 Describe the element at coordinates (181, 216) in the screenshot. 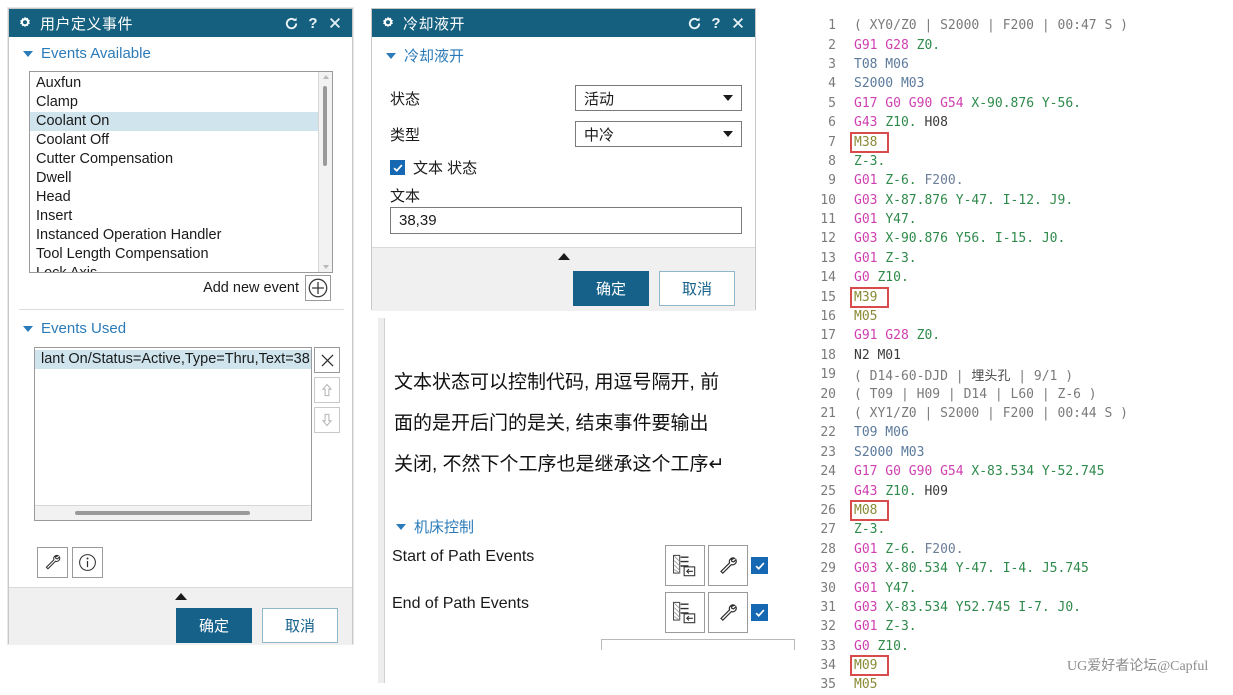

I see `list-item: Insert` at that location.